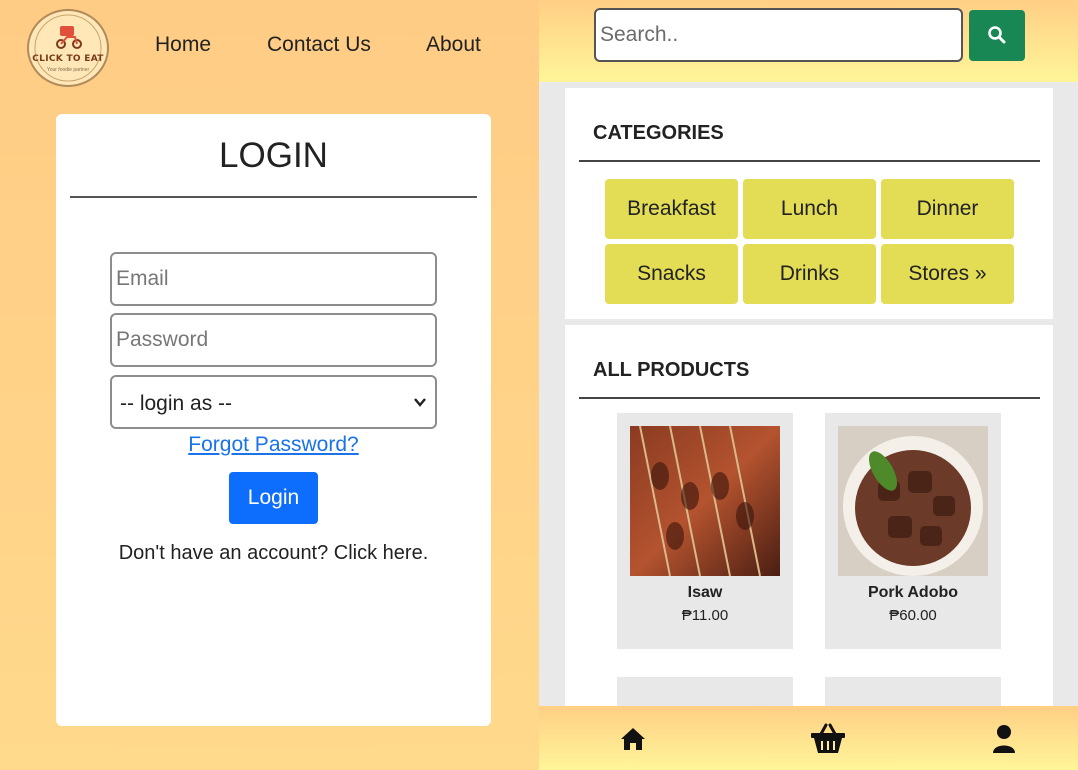 Image resolution: width=1078 pixels, height=770 pixels. What do you see at coordinates (273, 553) in the screenshot?
I see `signup-link: Don't have an account? Click here.` at bounding box center [273, 553].